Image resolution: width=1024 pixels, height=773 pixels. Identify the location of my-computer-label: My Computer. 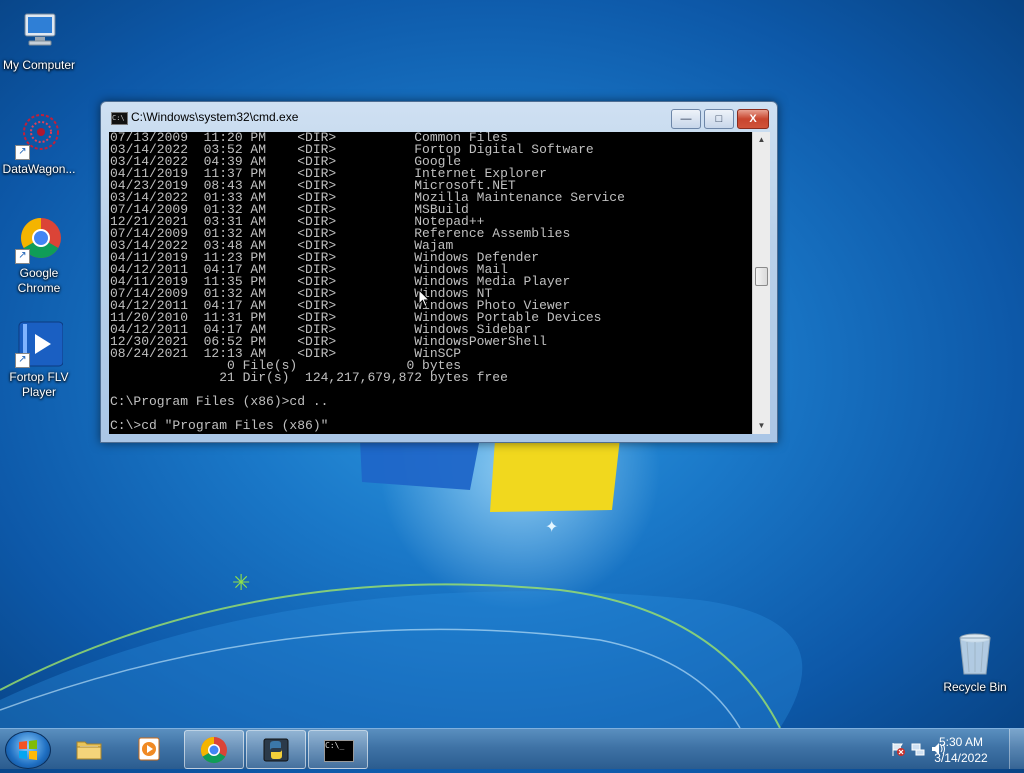
(39, 65).